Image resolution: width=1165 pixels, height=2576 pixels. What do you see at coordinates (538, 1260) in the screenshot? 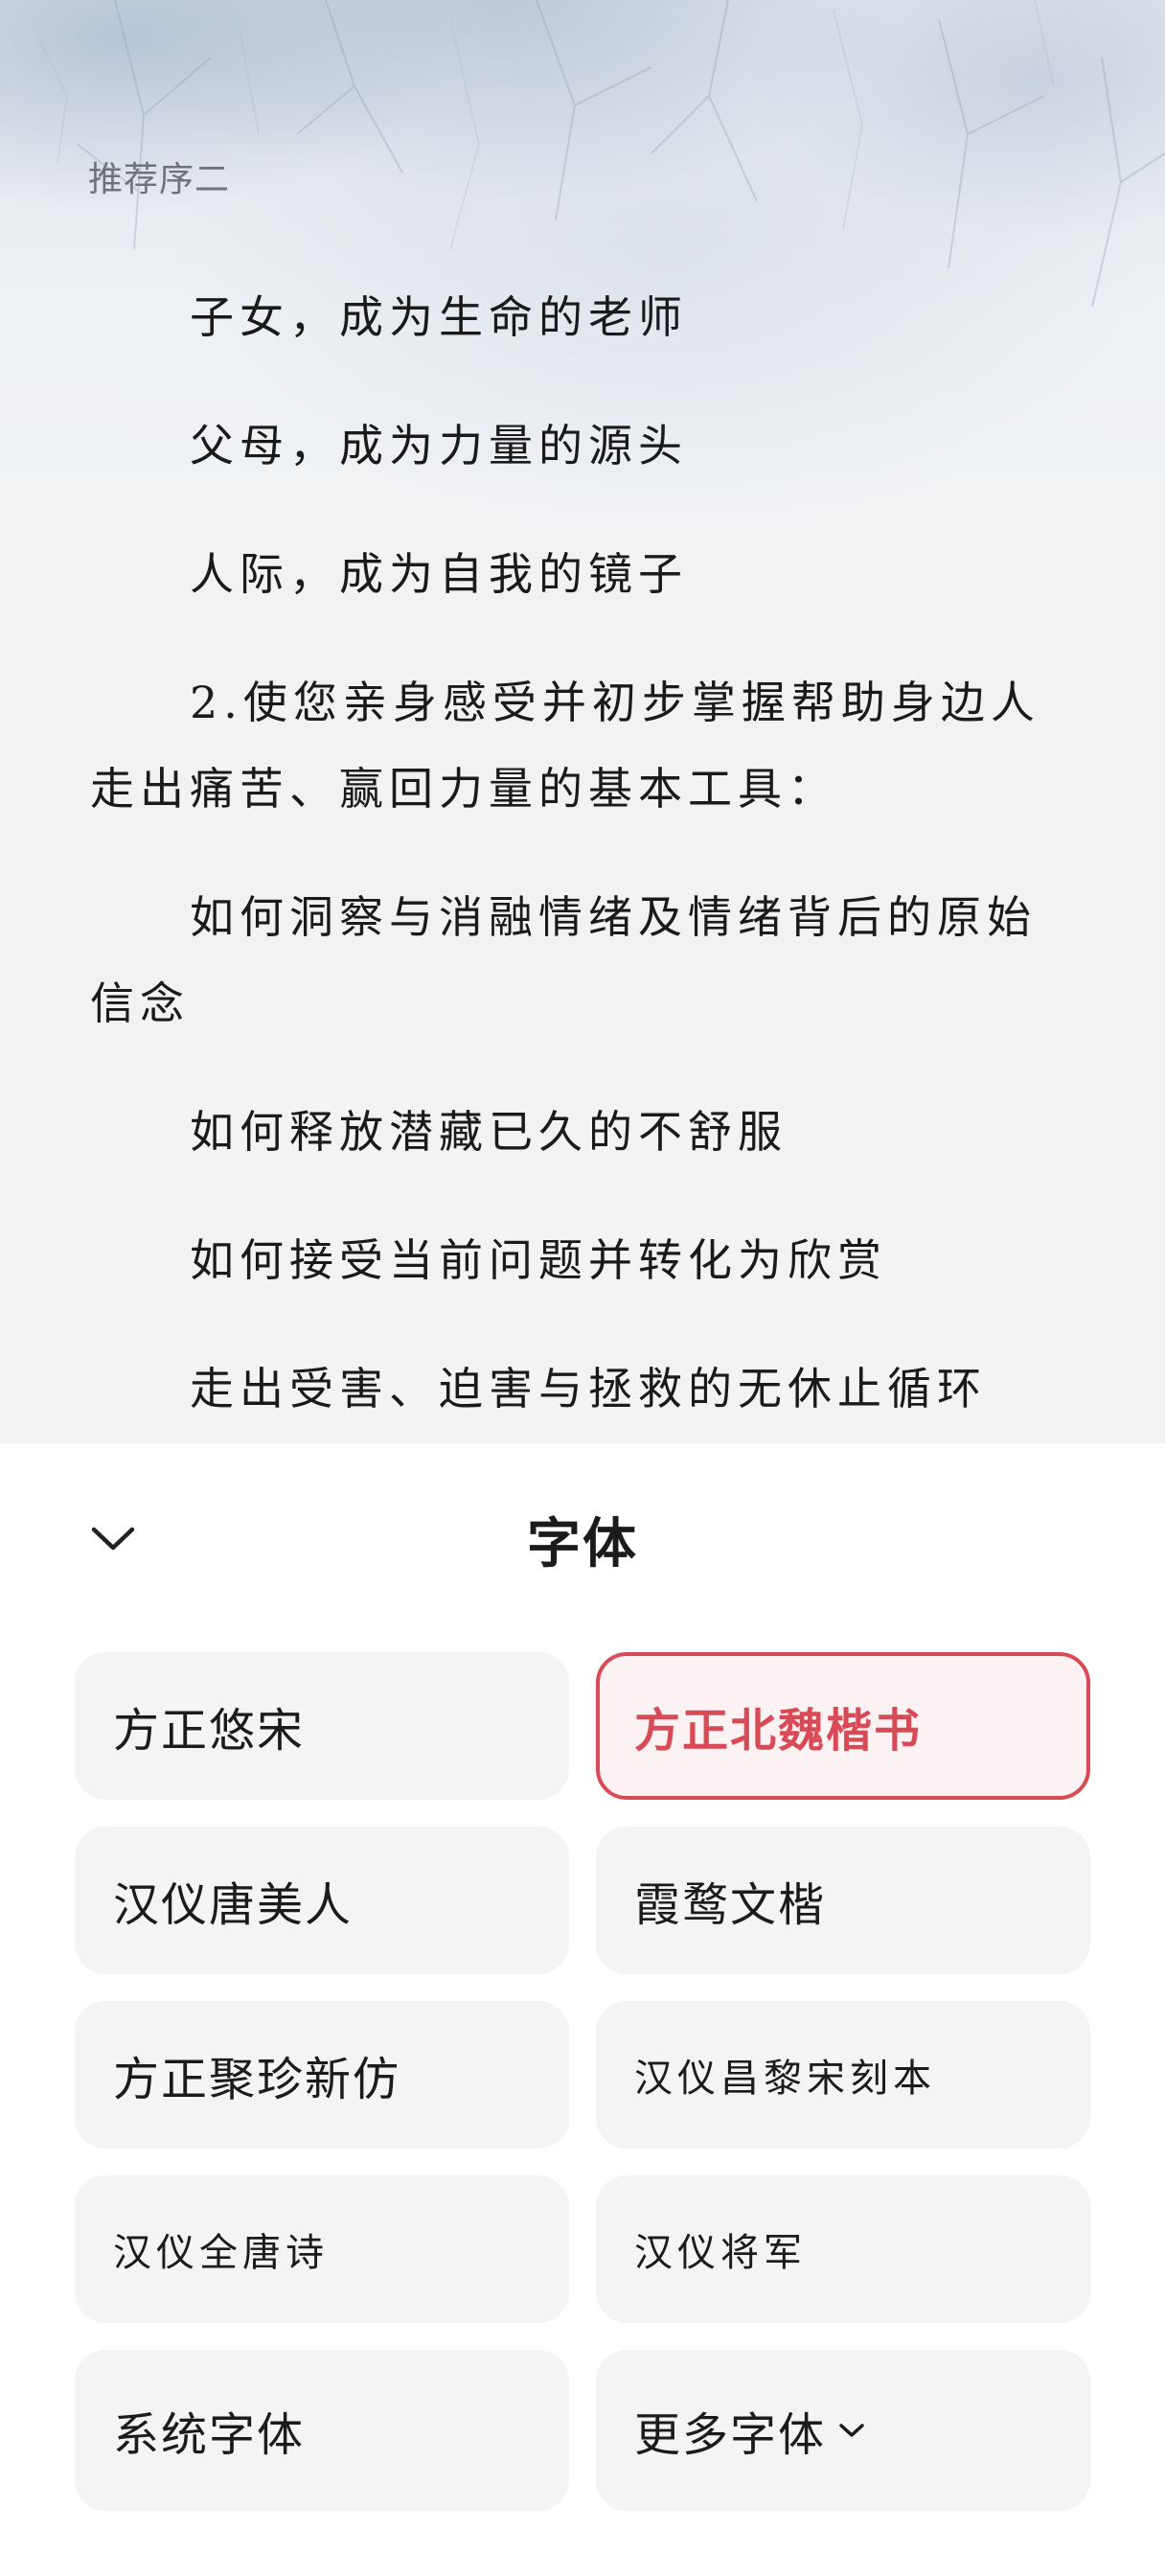
I see `paragraph: 如何接受当前问题并转化为欣赏` at bounding box center [538, 1260].